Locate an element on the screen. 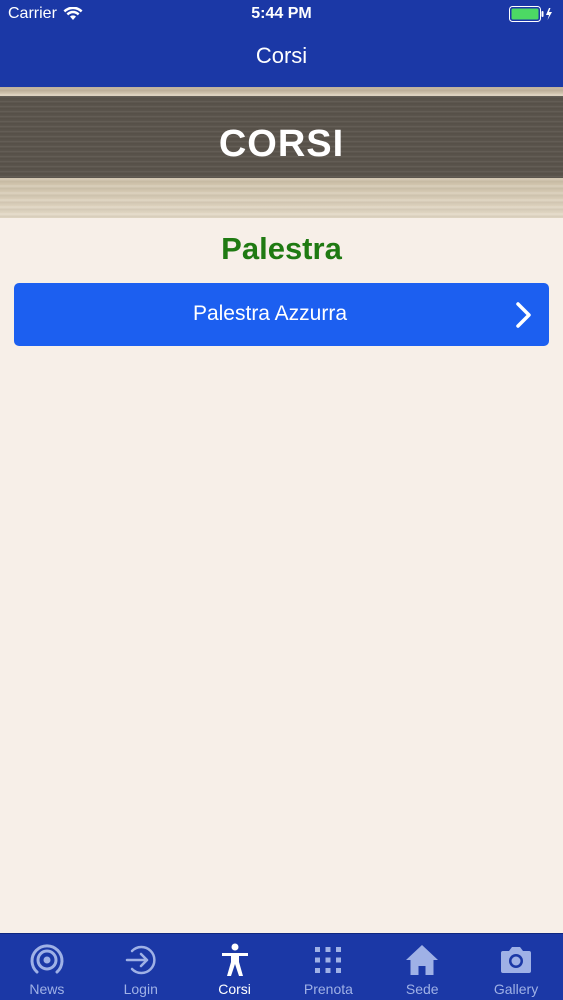 This screenshot has width=563, height=1000. course-label: Palestra Azzurra is located at coordinates (270, 313).